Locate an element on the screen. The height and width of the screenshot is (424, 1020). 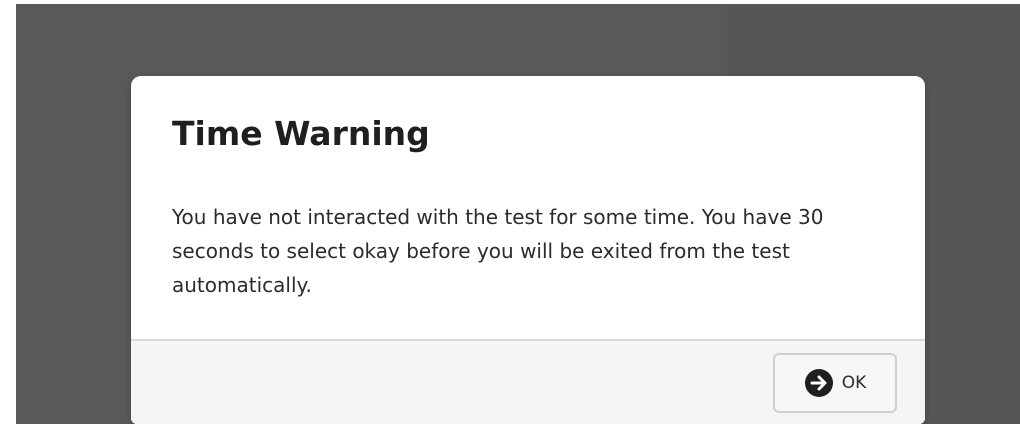
arrow-right-circle-icon is located at coordinates (819, 383).